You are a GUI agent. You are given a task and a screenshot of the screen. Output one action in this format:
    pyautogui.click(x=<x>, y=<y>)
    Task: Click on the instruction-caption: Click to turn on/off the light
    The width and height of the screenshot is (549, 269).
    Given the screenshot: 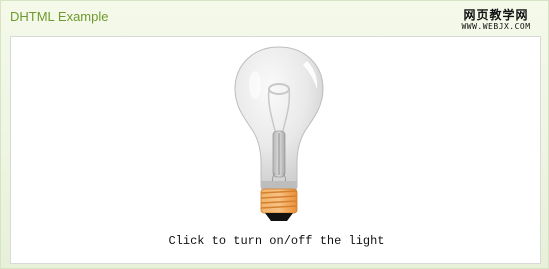 What is the action you would take?
    pyautogui.click(x=276, y=241)
    